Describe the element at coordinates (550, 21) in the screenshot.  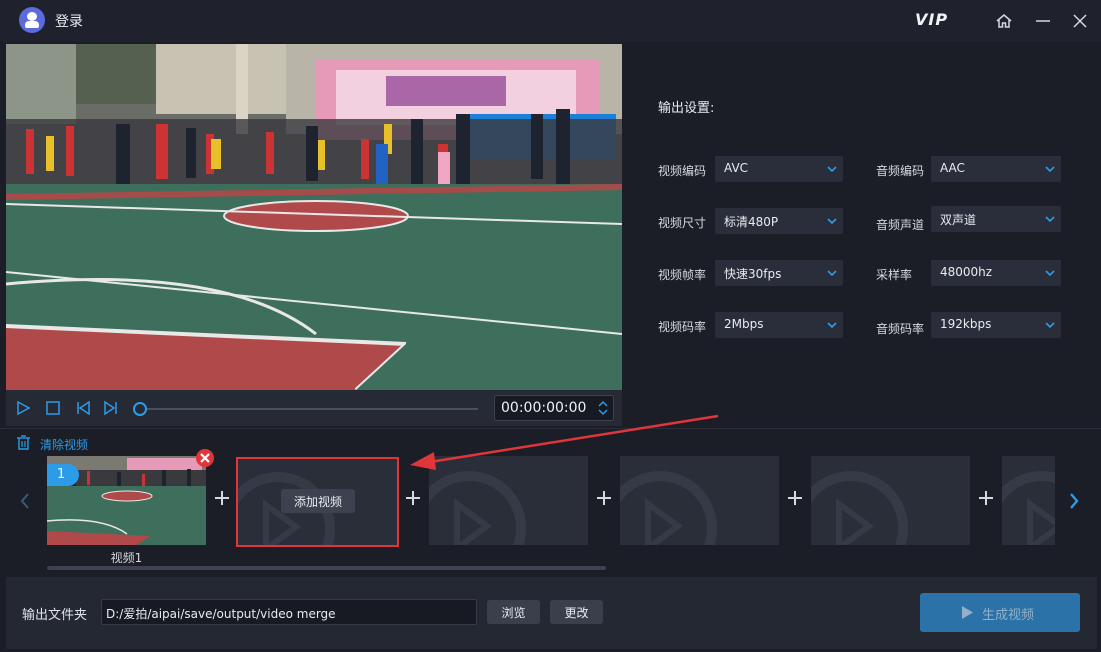
I see `title-bar: 登录 VIP` at that location.